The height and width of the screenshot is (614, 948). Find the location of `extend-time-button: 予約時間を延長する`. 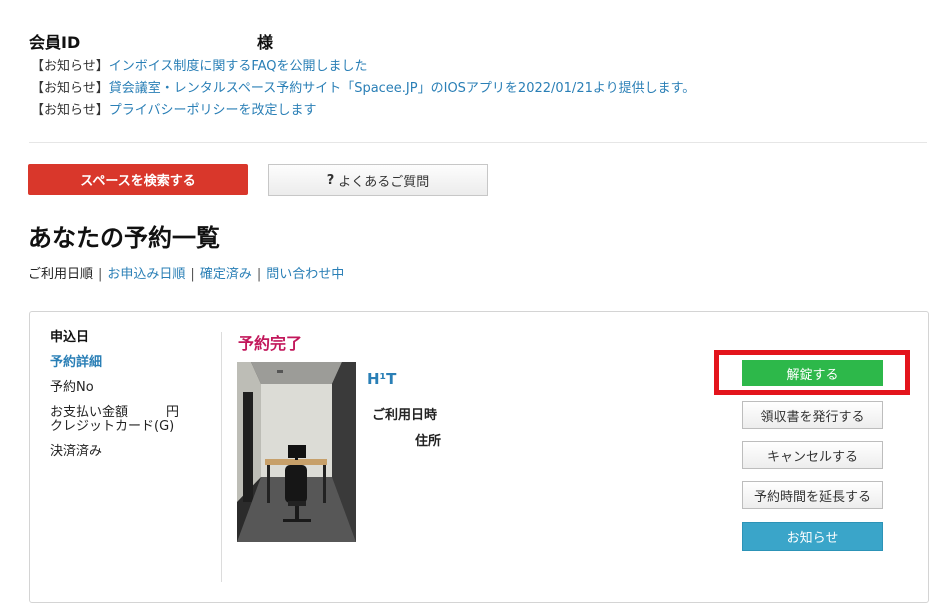

extend-time-button: 予約時間を延長する is located at coordinates (812, 495).